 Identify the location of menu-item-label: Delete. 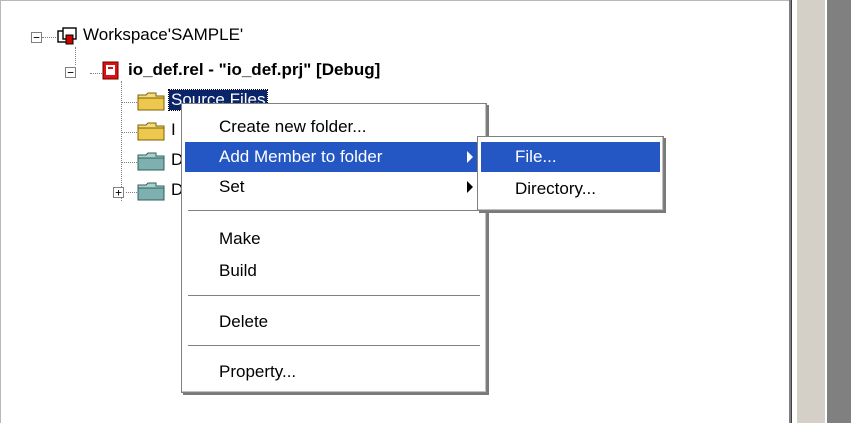
(244, 321).